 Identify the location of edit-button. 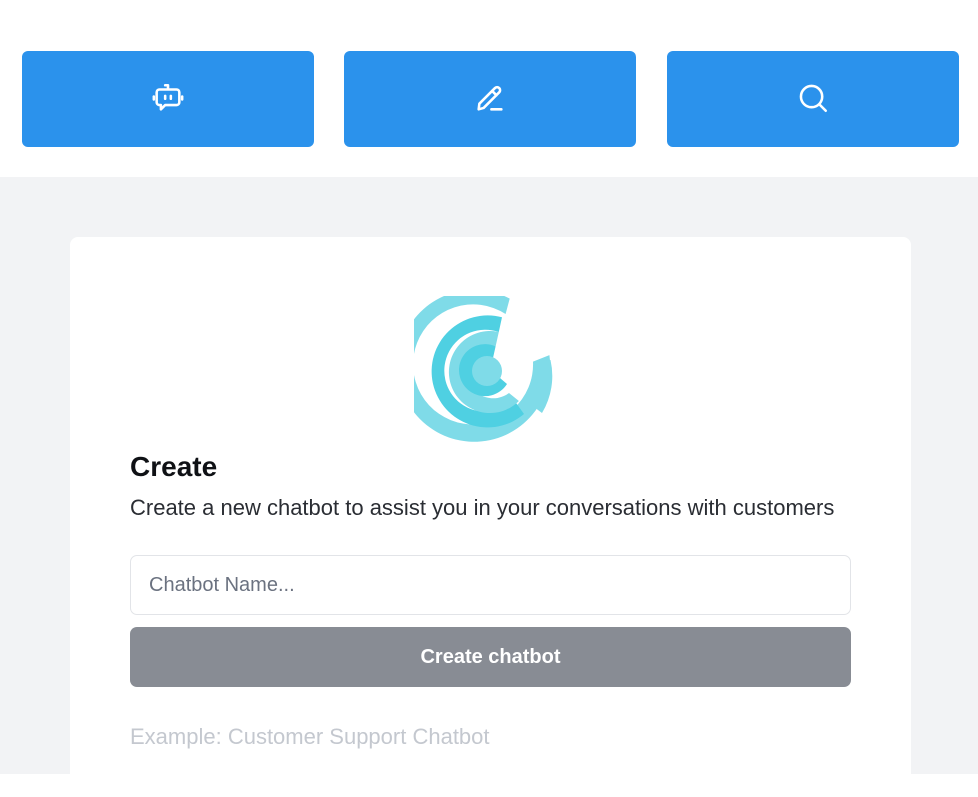
(490, 99).